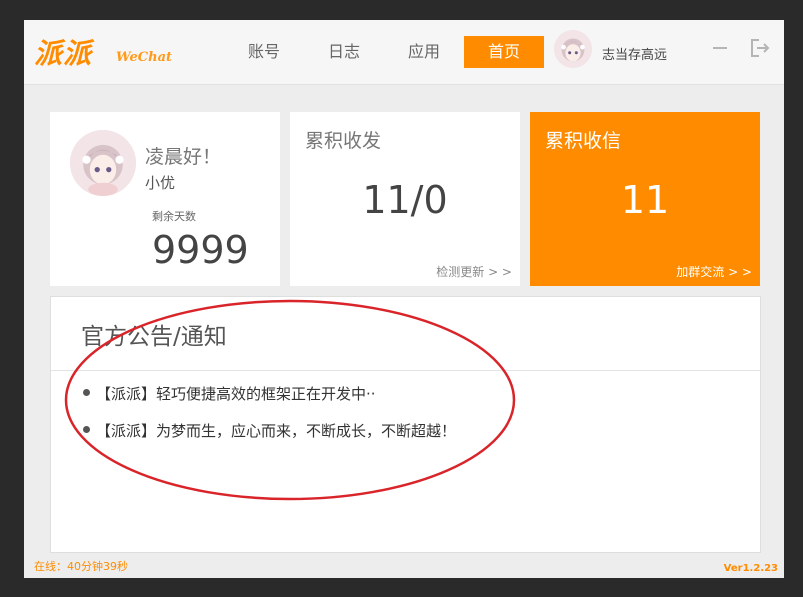 The height and width of the screenshot is (597, 803). I want to click on user-avatar, so click(573, 49).